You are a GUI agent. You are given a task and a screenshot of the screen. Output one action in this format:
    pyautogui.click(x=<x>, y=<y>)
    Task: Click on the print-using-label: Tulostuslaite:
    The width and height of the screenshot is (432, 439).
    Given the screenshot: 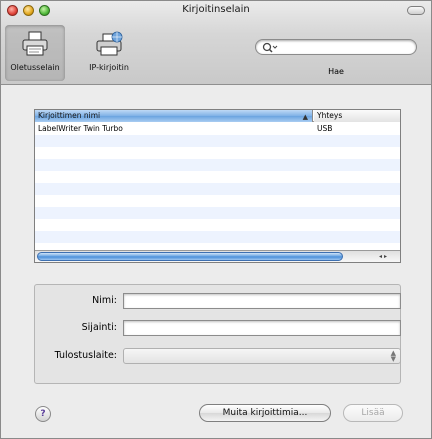 What is the action you would take?
    pyautogui.click(x=85, y=355)
    